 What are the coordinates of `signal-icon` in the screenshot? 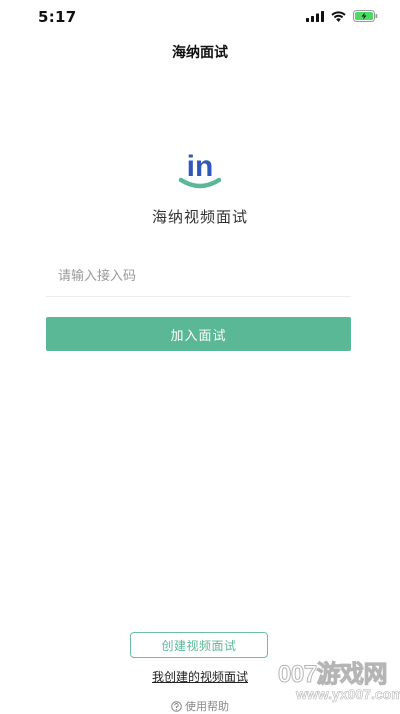 It's located at (315, 16).